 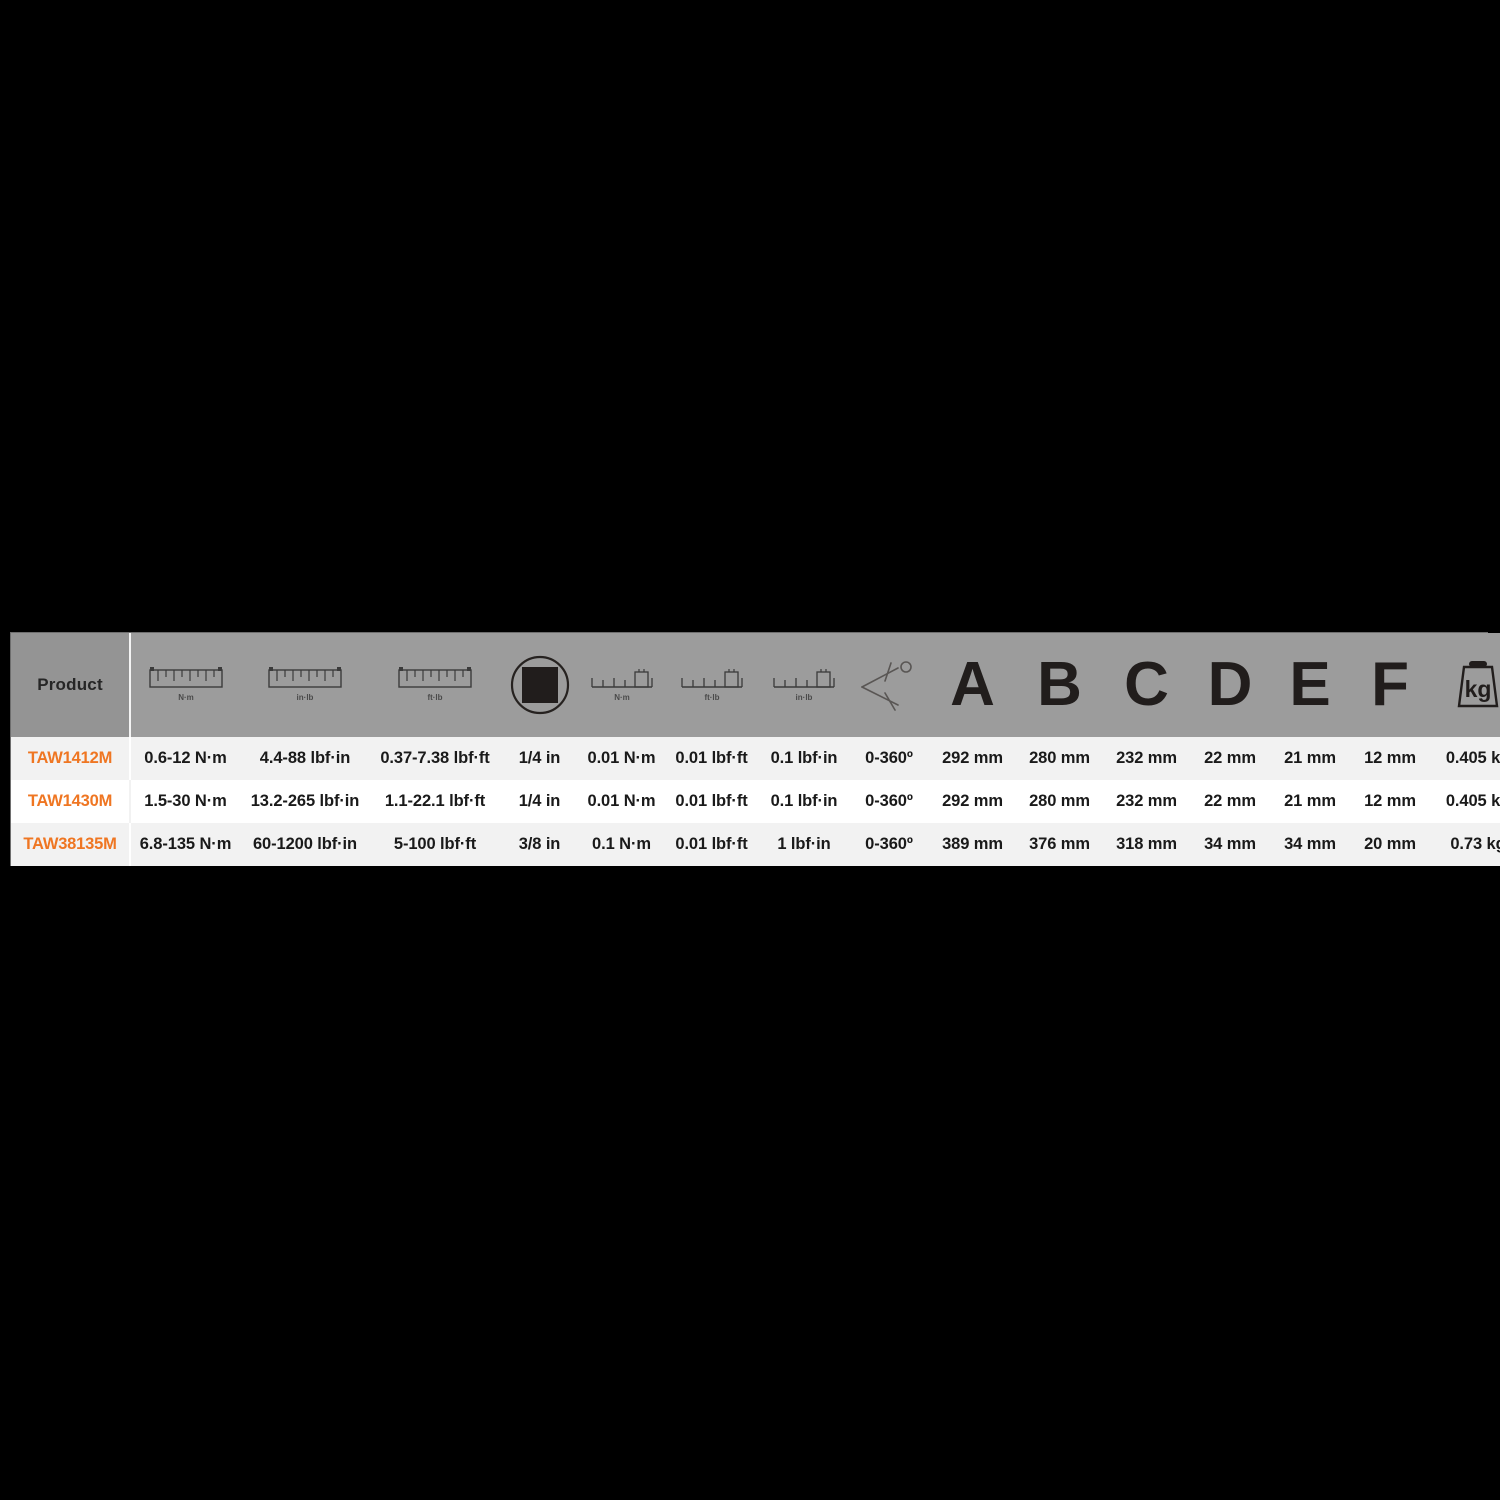 I want to click on square-drive-icon, so click(x=539, y=685).